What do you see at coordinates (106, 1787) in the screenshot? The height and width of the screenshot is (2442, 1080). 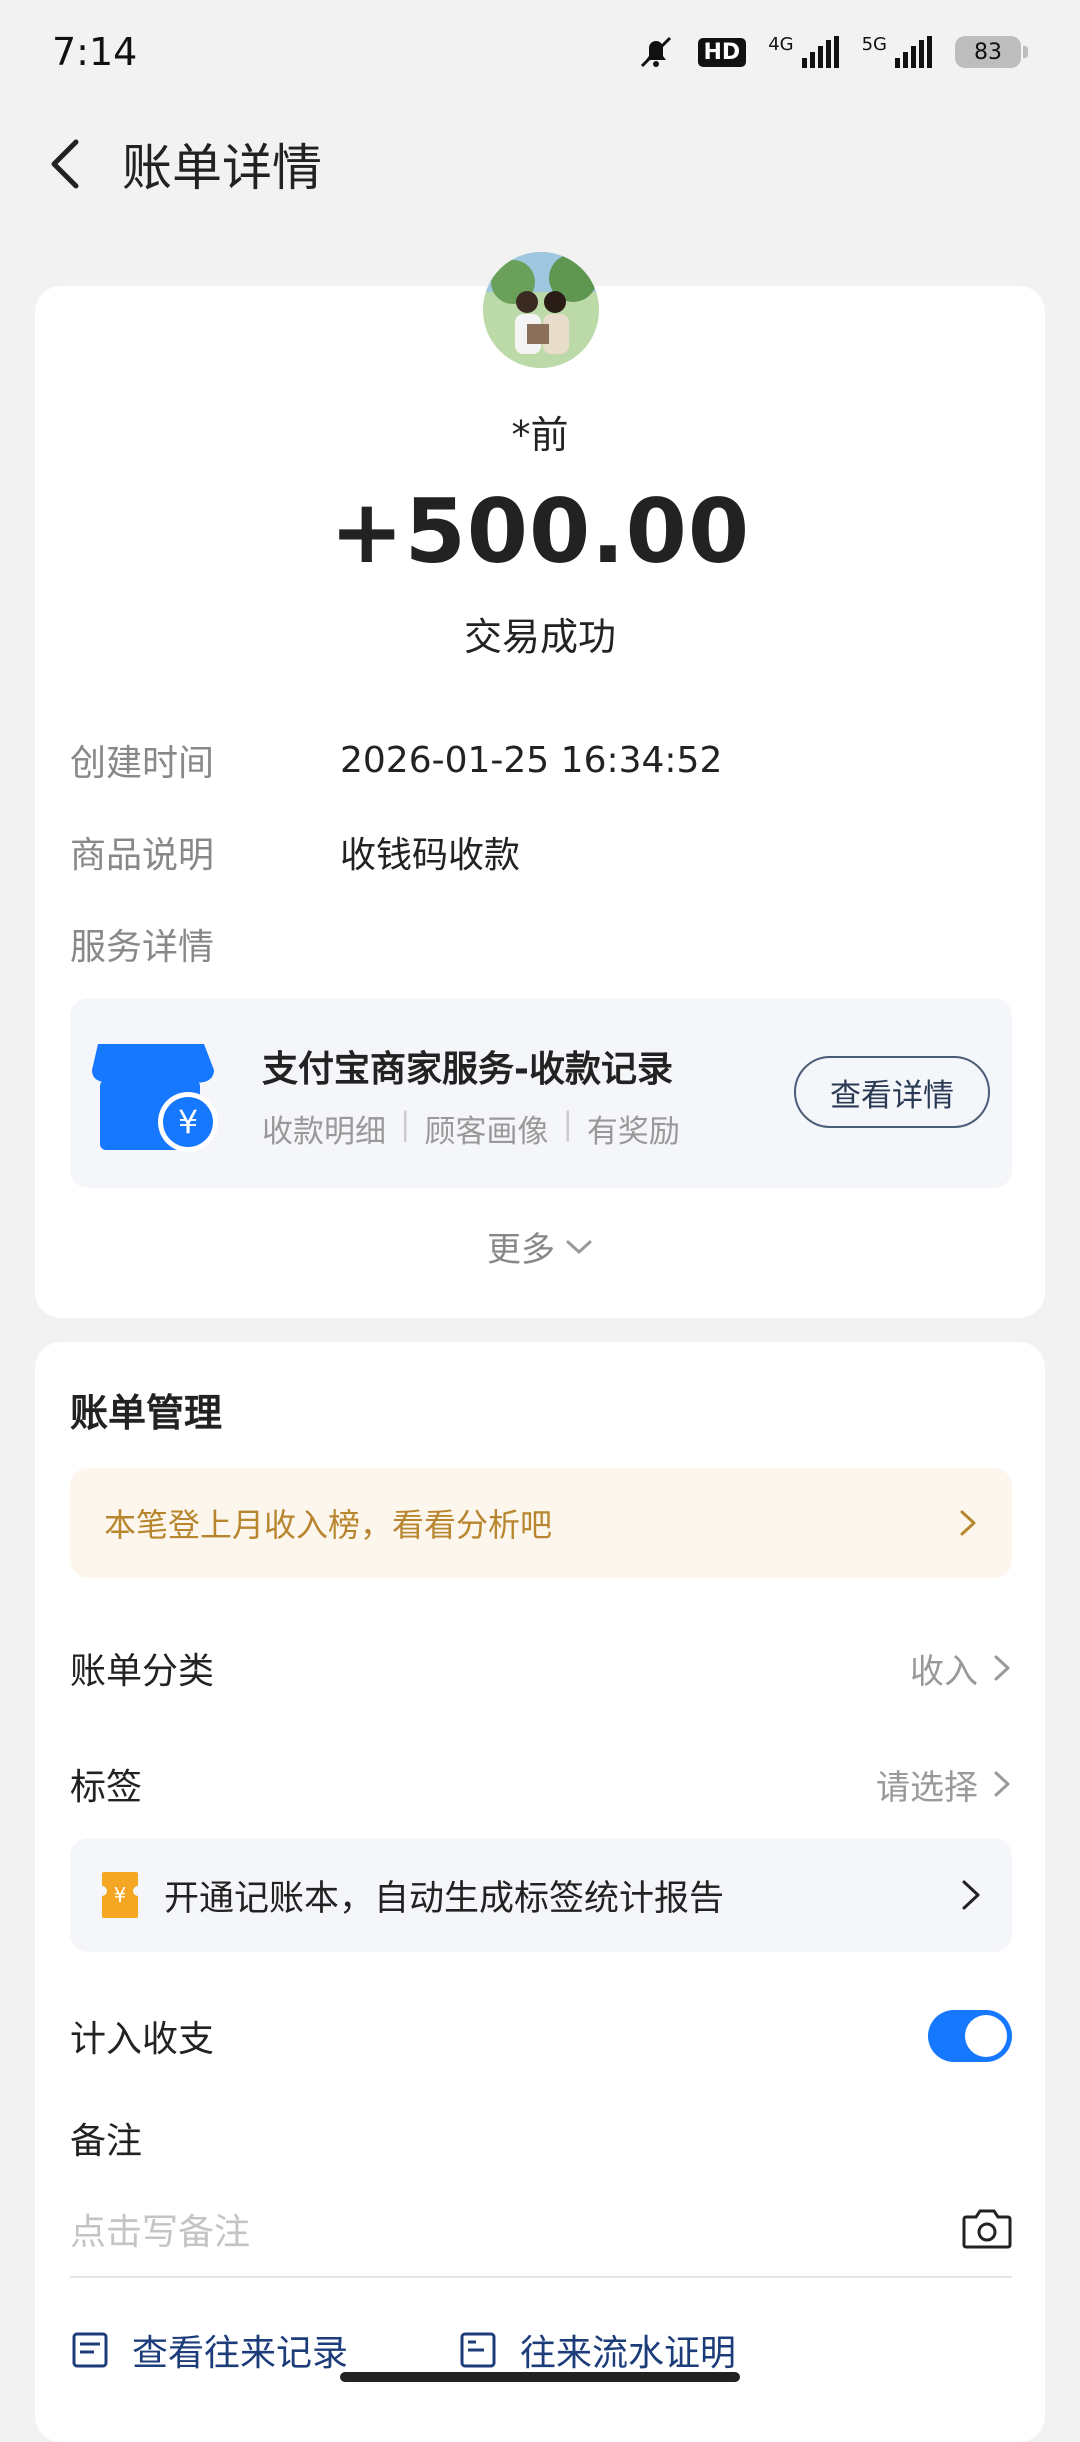 I see `tag-label: 标签` at bounding box center [106, 1787].